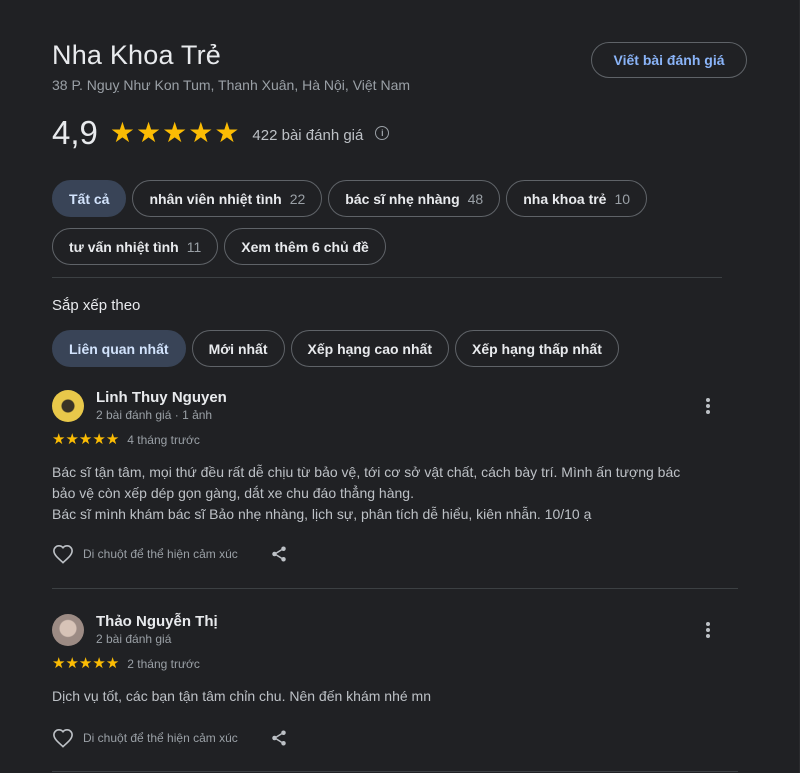 The image size is (800, 773). Describe the element at coordinates (475, 198) in the screenshot. I see `topic-chip-count: 48` at that location.